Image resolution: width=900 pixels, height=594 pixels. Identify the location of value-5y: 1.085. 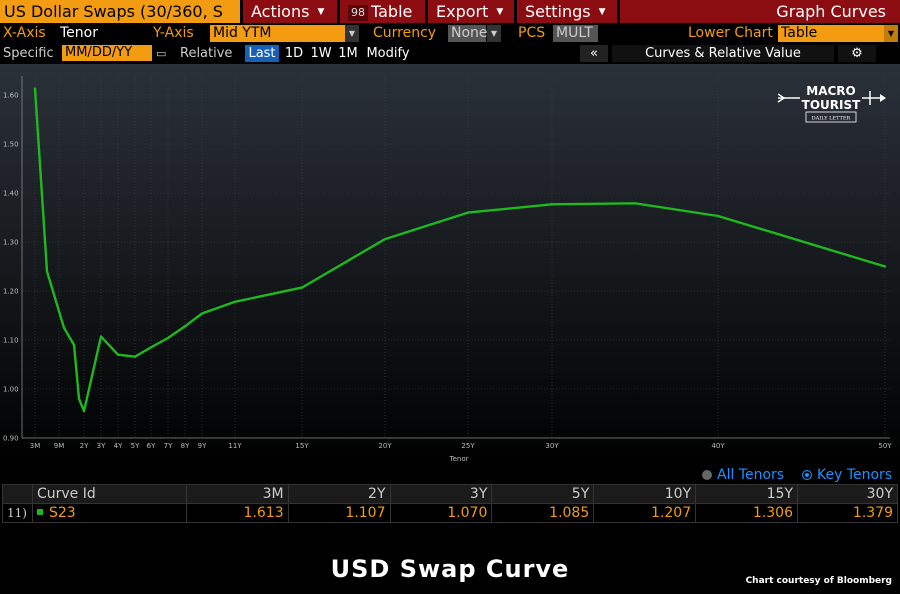
(543, 513).